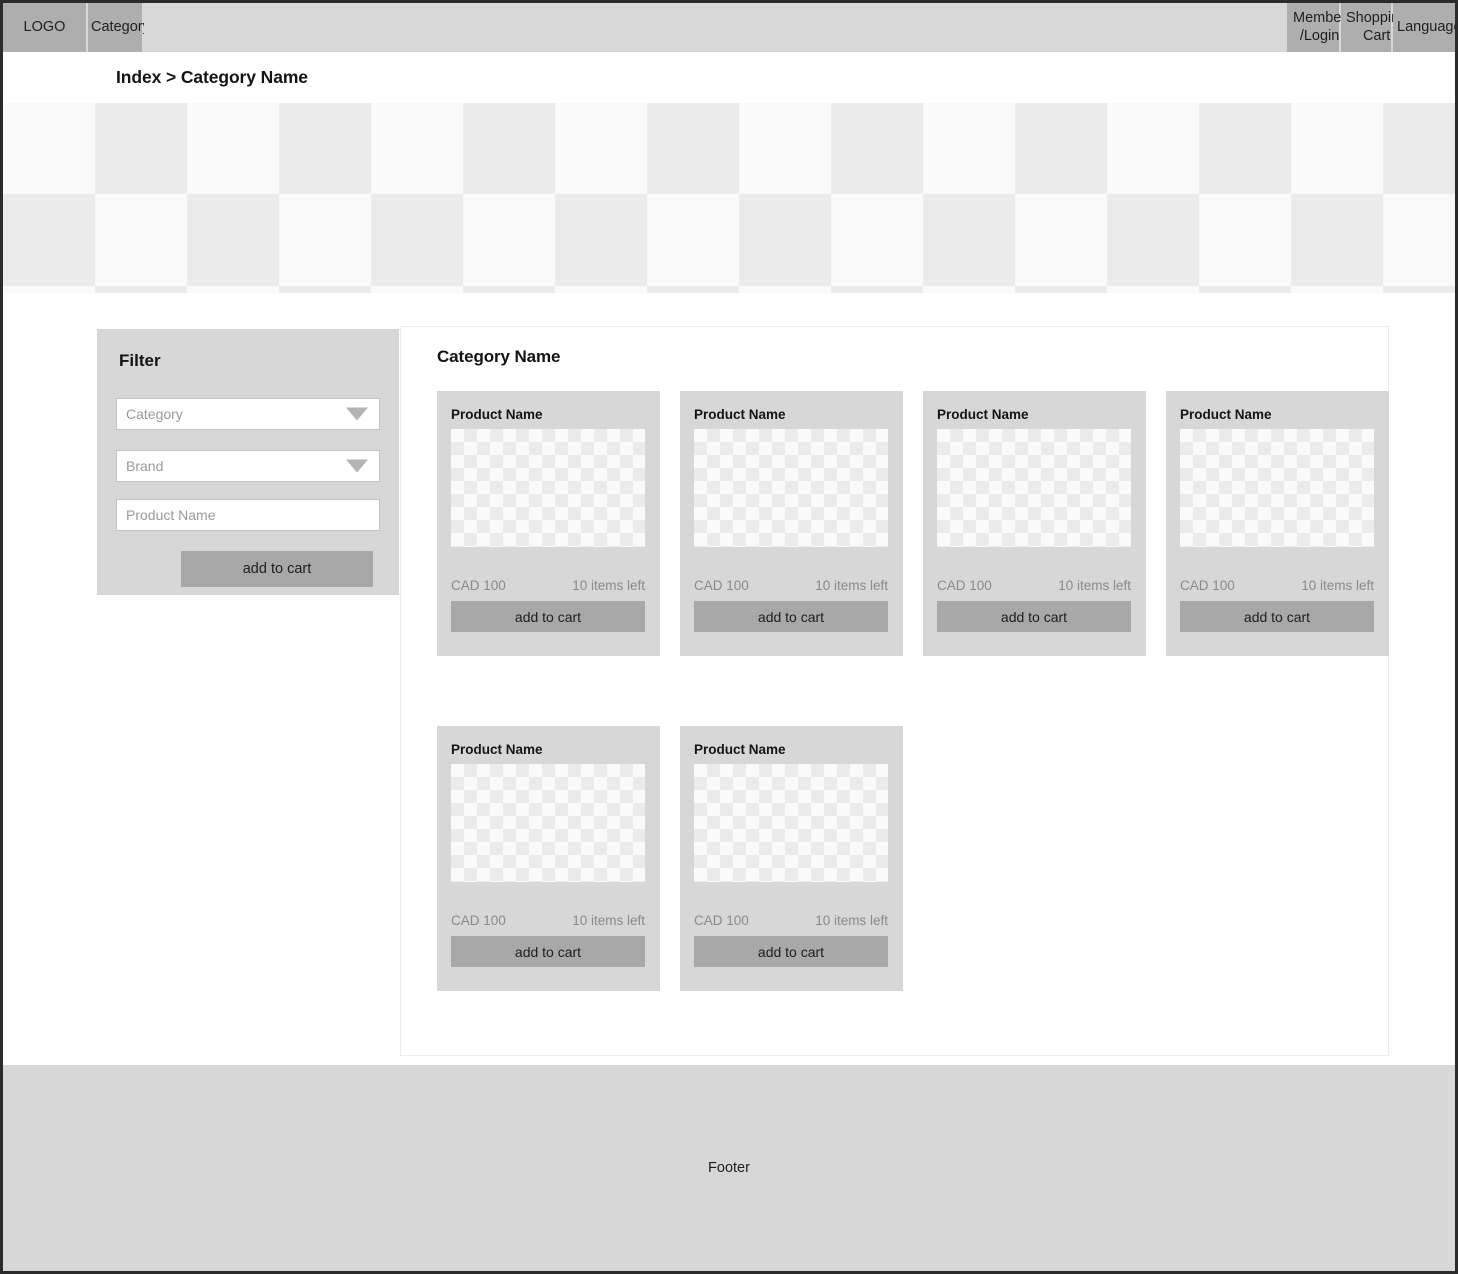  What do you see at coordinates (277, 569) in the screenshot?
I see `filter-add-to-cart-button: add to cart` at bounding box center [277, 569].